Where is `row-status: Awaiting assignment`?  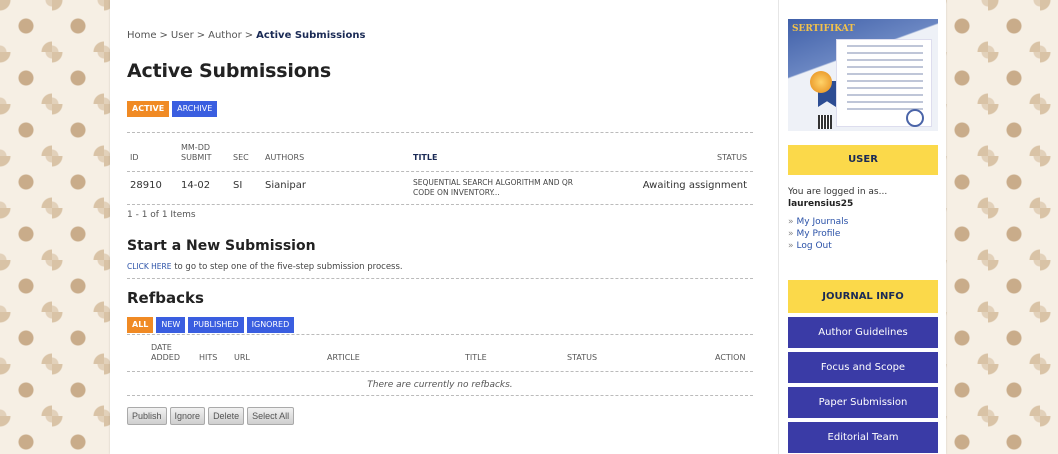 row-status: Awaiting assignment is located at coordinates (682, 185).